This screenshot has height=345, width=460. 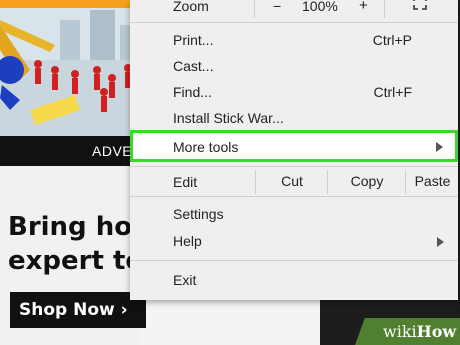 I want to click on menu-item-label: Exit, so click(x=185, y=280).